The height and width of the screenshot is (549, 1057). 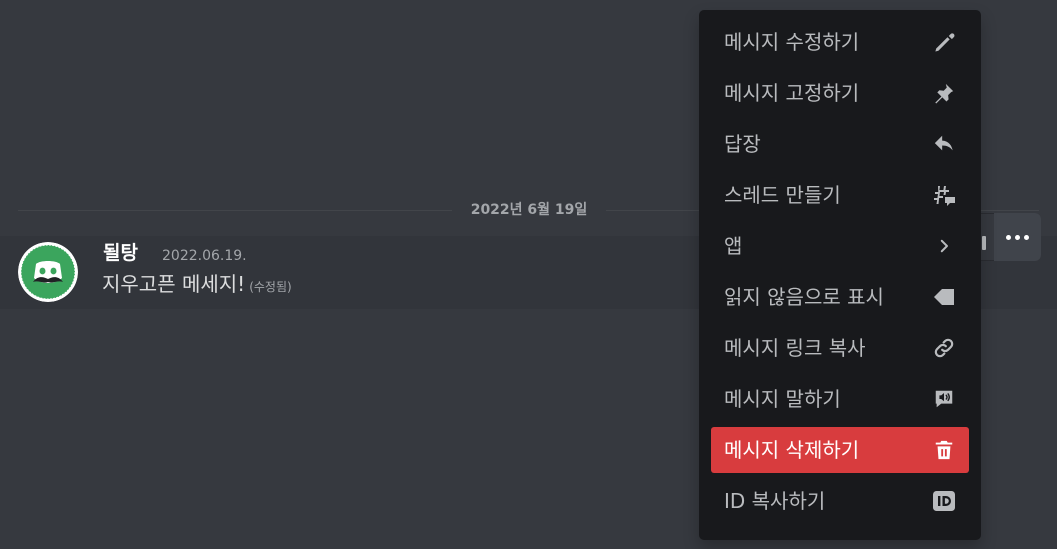 What do you see at coordinates (944, 501) in the screenshot?
I see `id-icon` at bounding box center [944, 501].